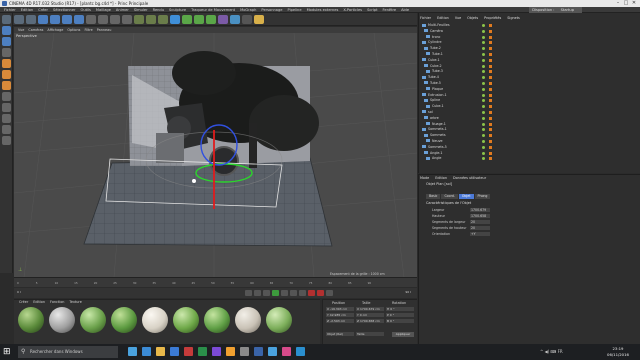 The image size is (640, 360). What do you see at coordinates (293, 293) in the screenshot?
I see `next-key-icon` at bounding box center [293, 293].